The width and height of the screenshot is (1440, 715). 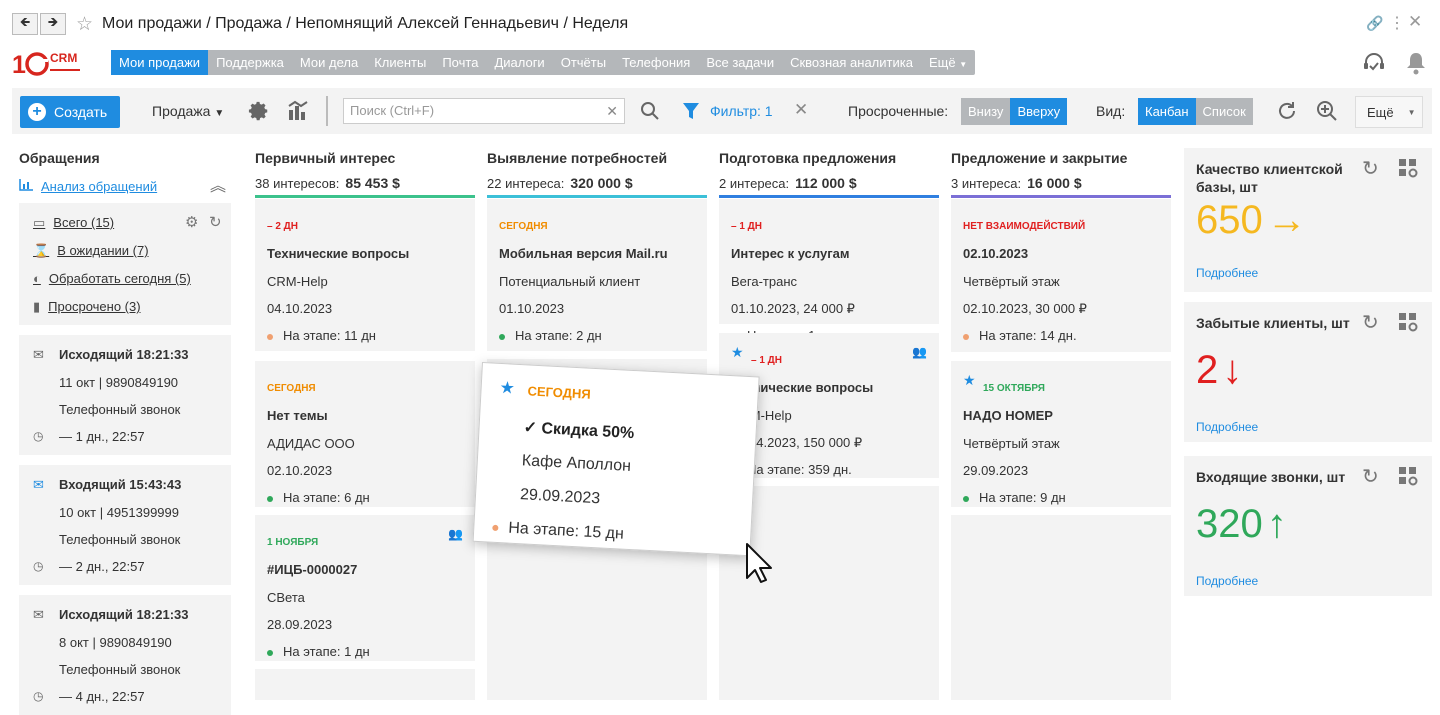 I want to click on nav-item-9: Сквозная аналитика, so click(x=851, y=62).